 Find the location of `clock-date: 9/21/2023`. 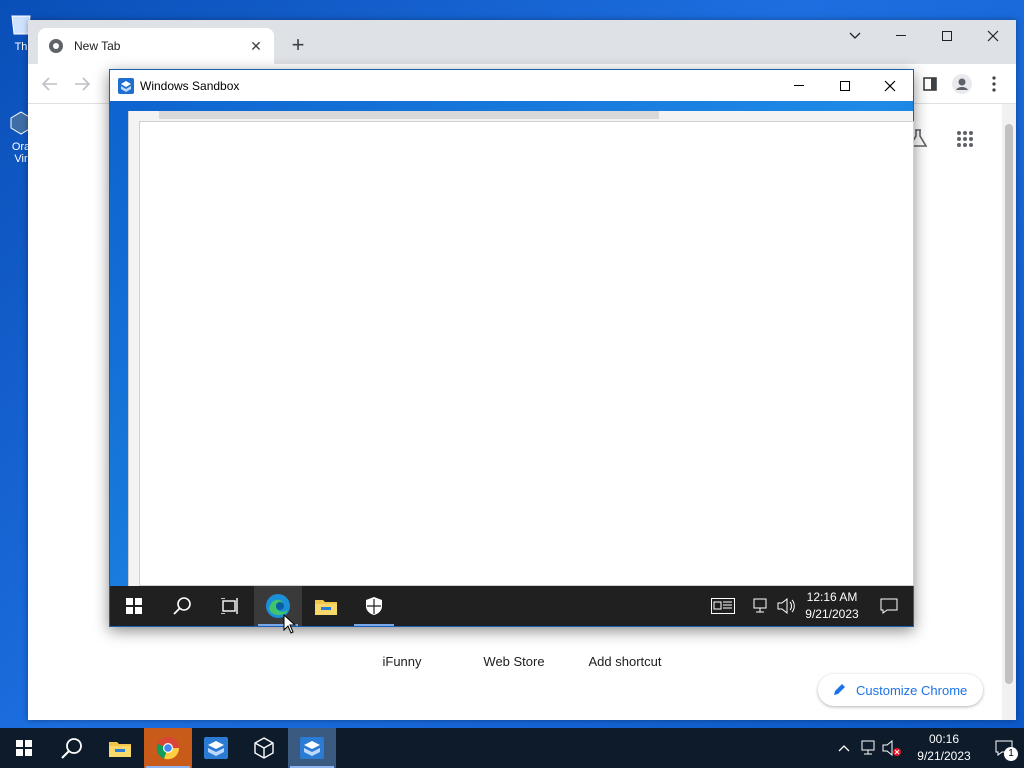

clock-date: 9/21/2023 is located at coordinates (944, 756).